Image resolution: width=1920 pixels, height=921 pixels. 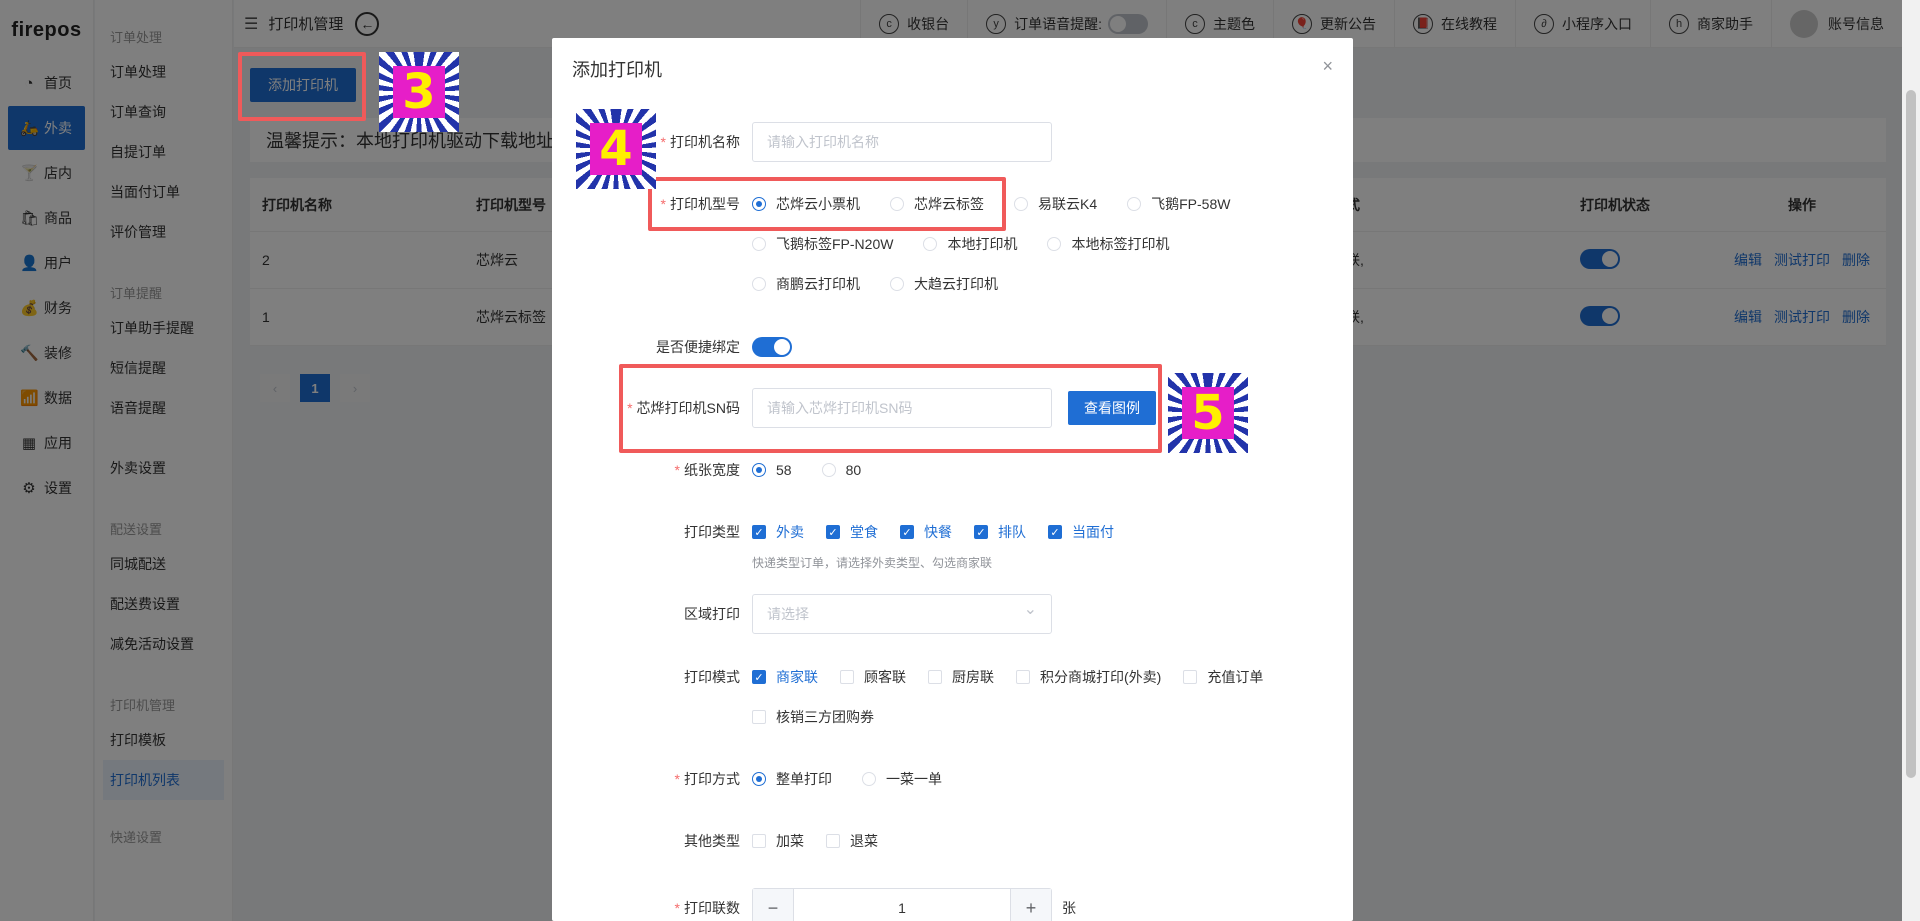 What do you see at coordinates (790, 532) in the screenshot?
I see `option-label: 外卖` at bounding box center [790, 532].